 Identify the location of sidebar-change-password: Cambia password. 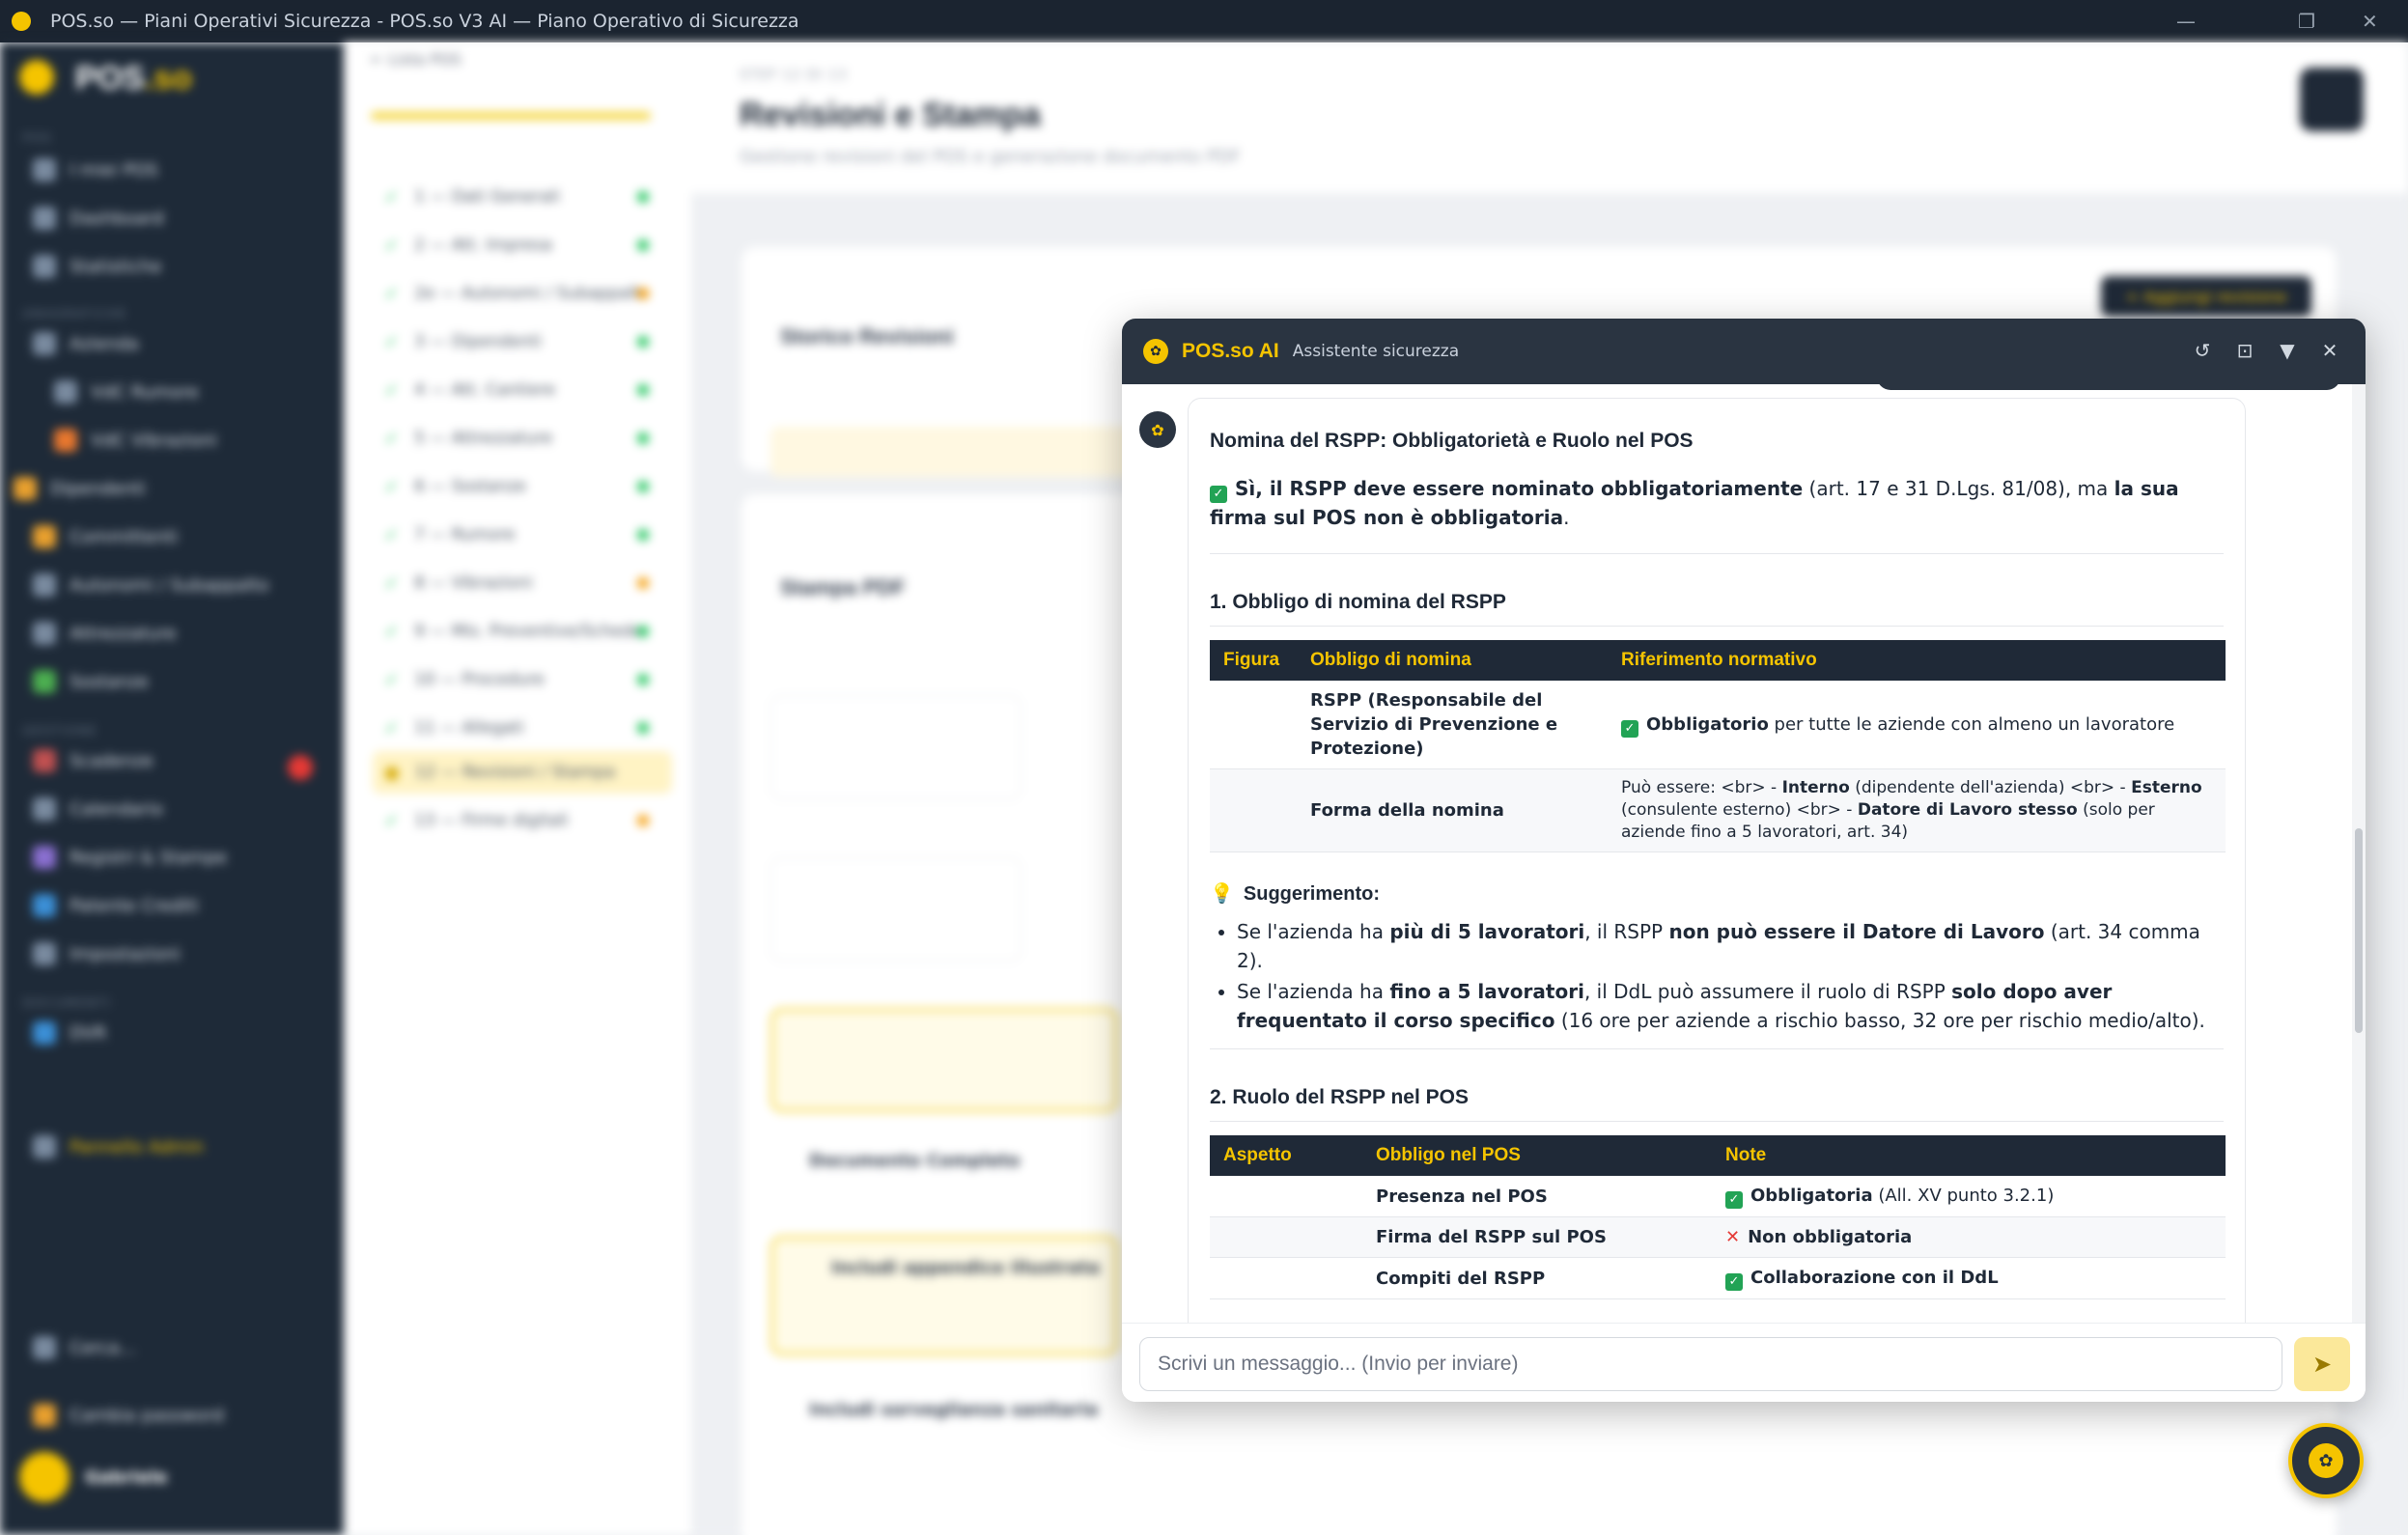
(128, 1415).